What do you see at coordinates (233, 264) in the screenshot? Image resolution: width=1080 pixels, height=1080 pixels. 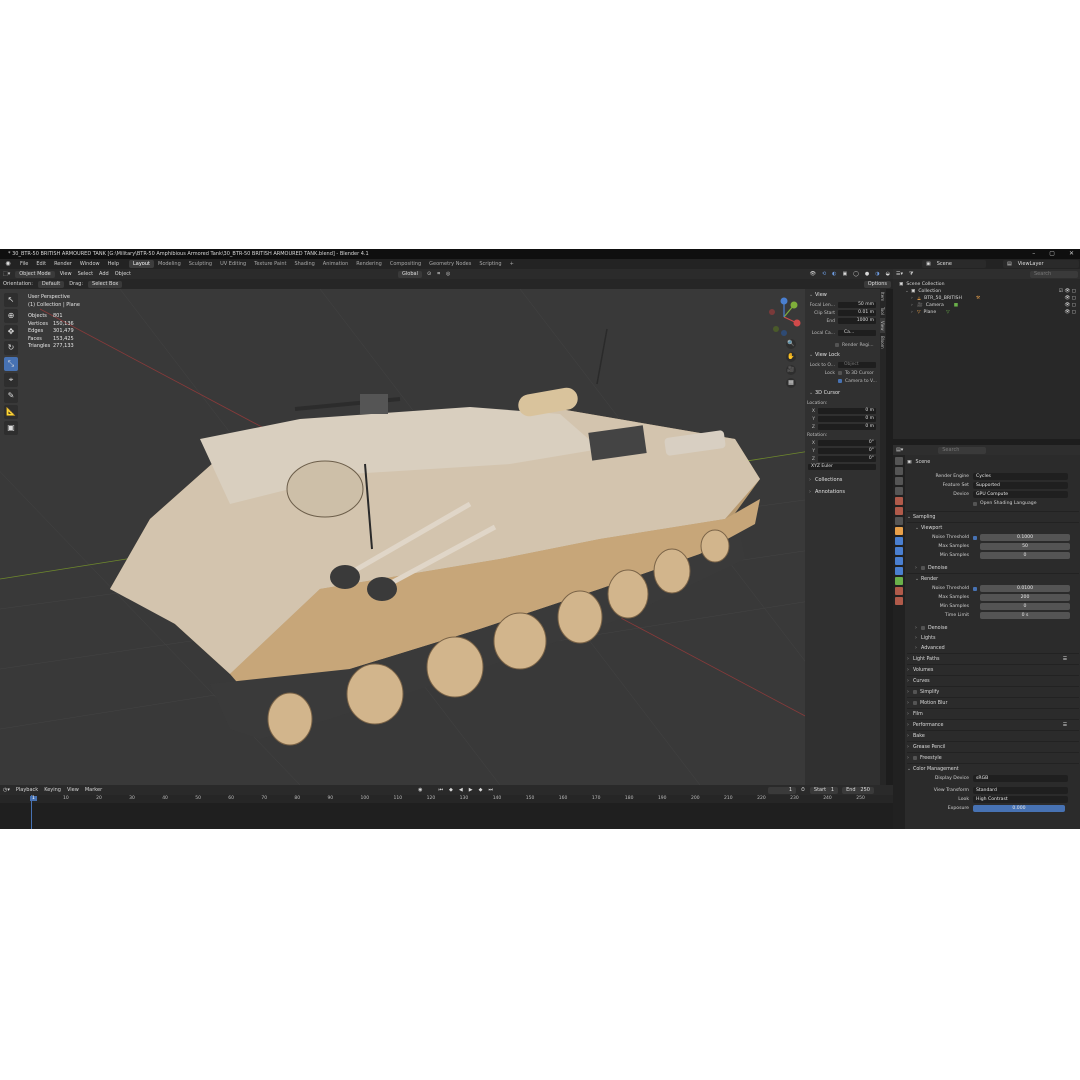 I see `tab-uv-editing: UV Editing` at bounding box center [233, 264].